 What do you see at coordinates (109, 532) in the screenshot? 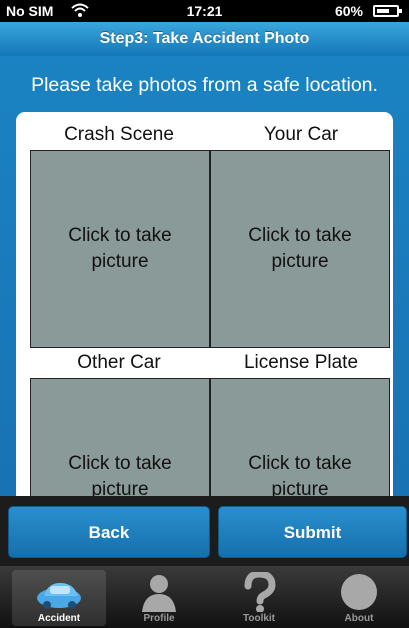
I see `back-button: Back` at bounding box center [109, 532].